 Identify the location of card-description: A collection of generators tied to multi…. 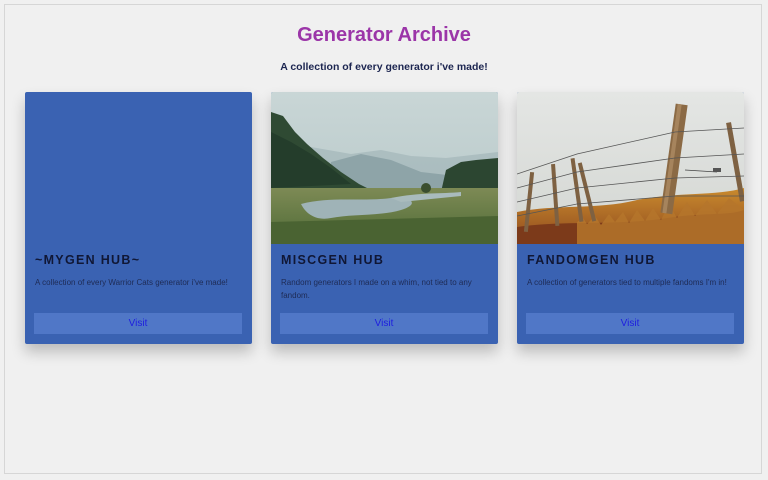
(627, 282).